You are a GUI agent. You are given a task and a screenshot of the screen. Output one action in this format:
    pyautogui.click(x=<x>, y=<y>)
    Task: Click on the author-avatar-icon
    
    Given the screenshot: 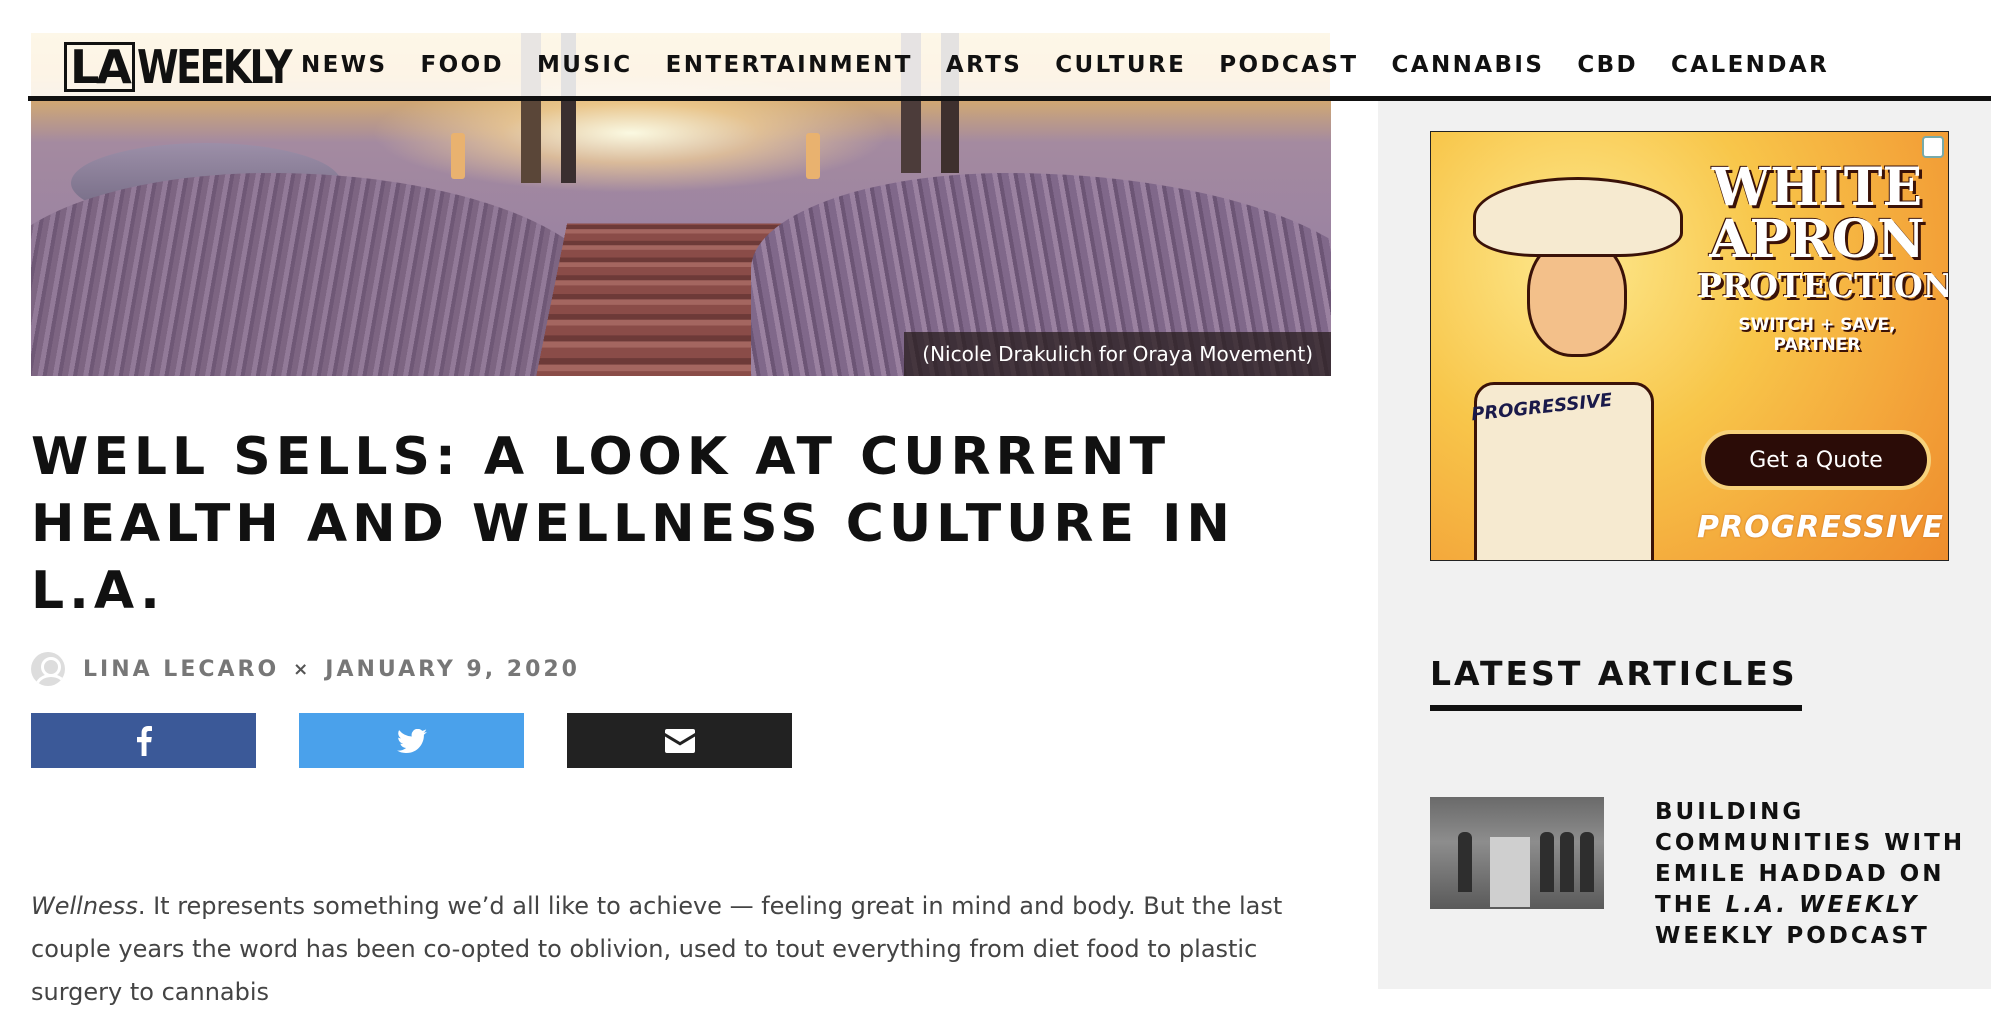 What is the action you would take?
    pyautogui.click(x=48, y=669)
    